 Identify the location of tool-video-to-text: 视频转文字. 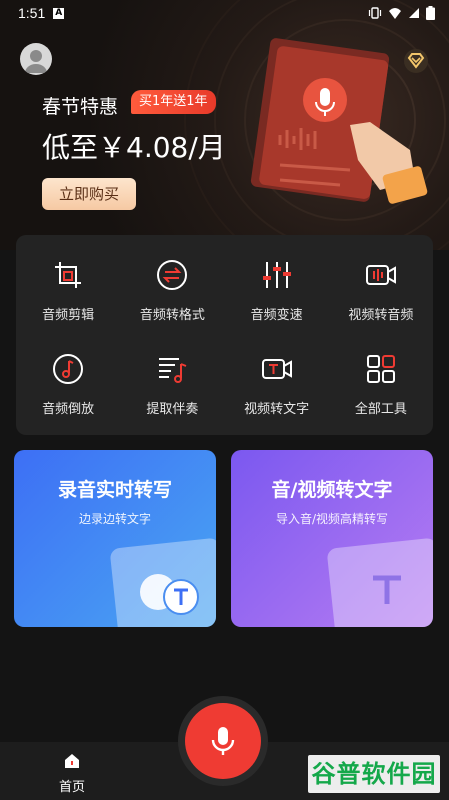
(277, 384).